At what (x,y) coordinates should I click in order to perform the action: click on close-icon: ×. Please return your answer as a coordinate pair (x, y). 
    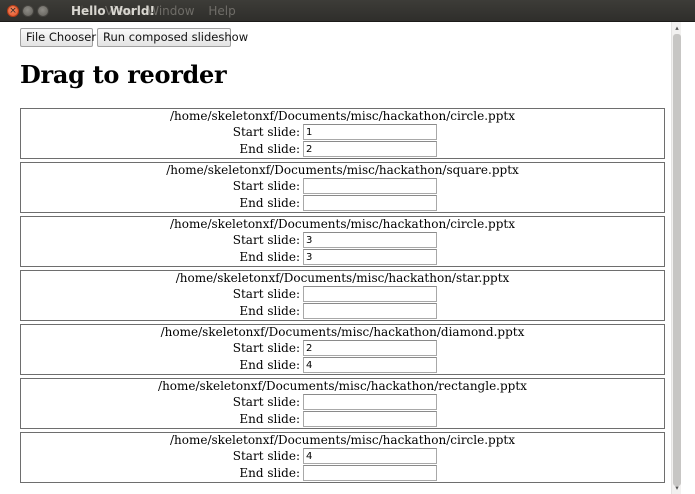
    Looking at the image, I should click on (13, 11).